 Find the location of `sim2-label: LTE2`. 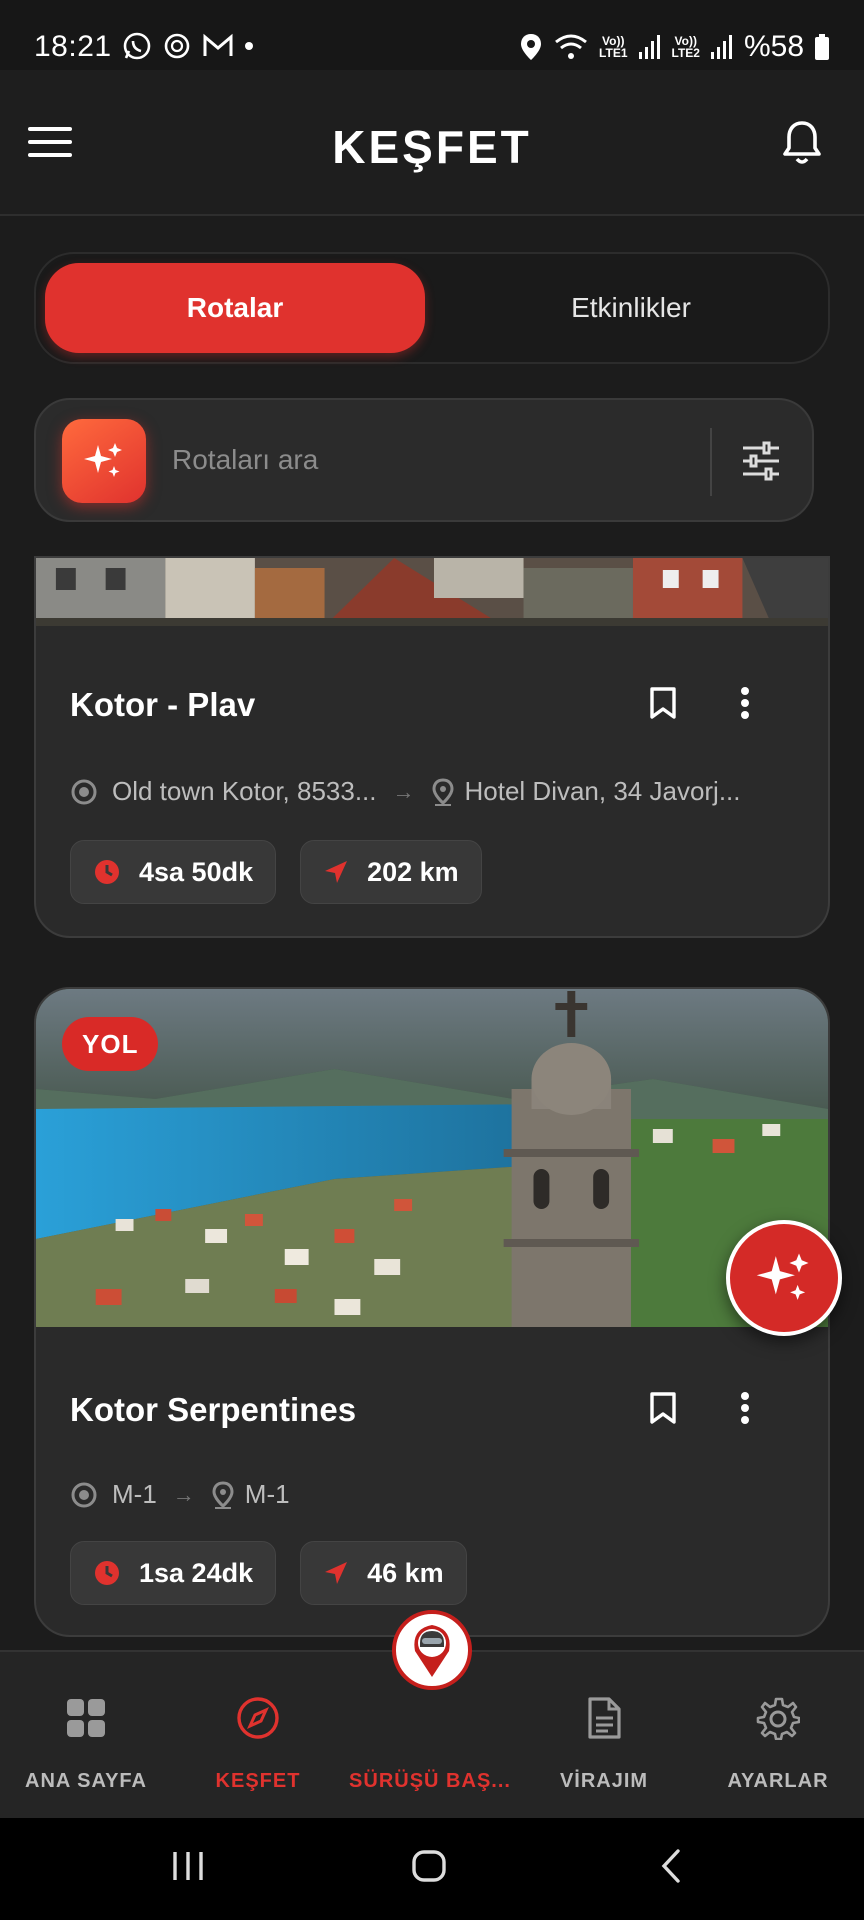

sim2-label: LTE2 is located at coordinates (685, 53).